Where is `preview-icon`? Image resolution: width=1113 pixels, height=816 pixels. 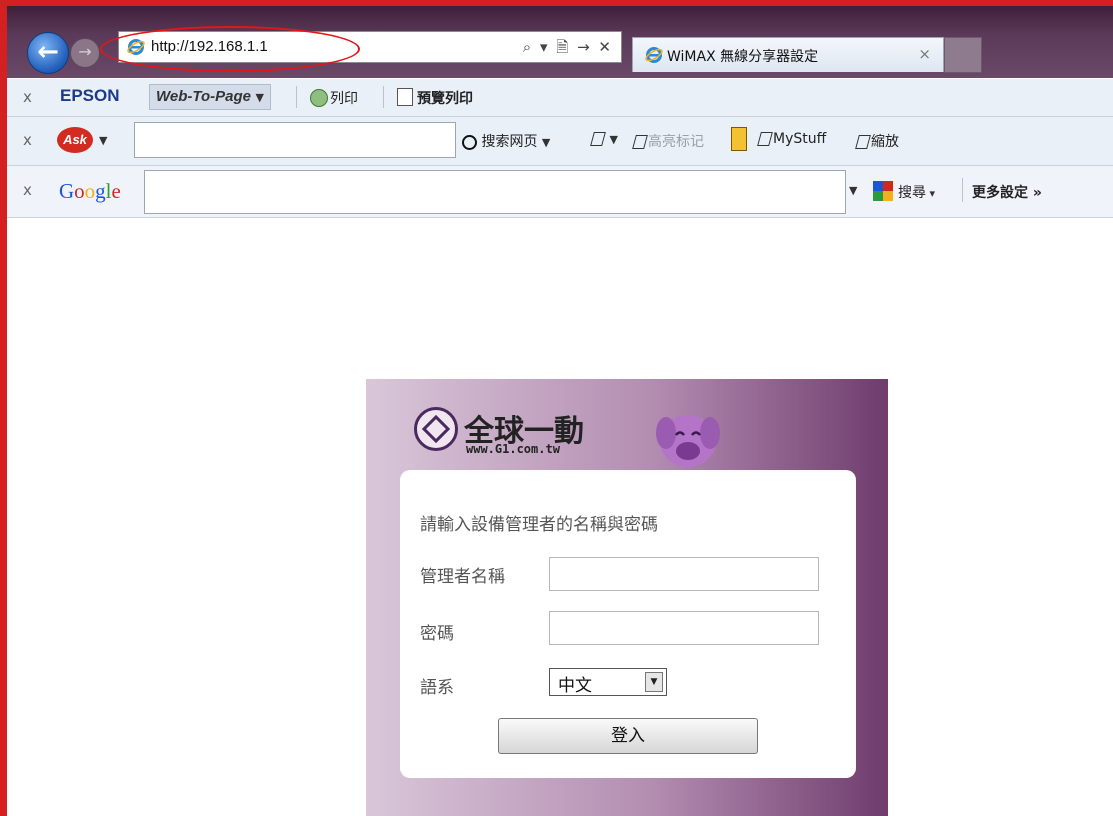 preview-icon is located at coordinates (405, 97).